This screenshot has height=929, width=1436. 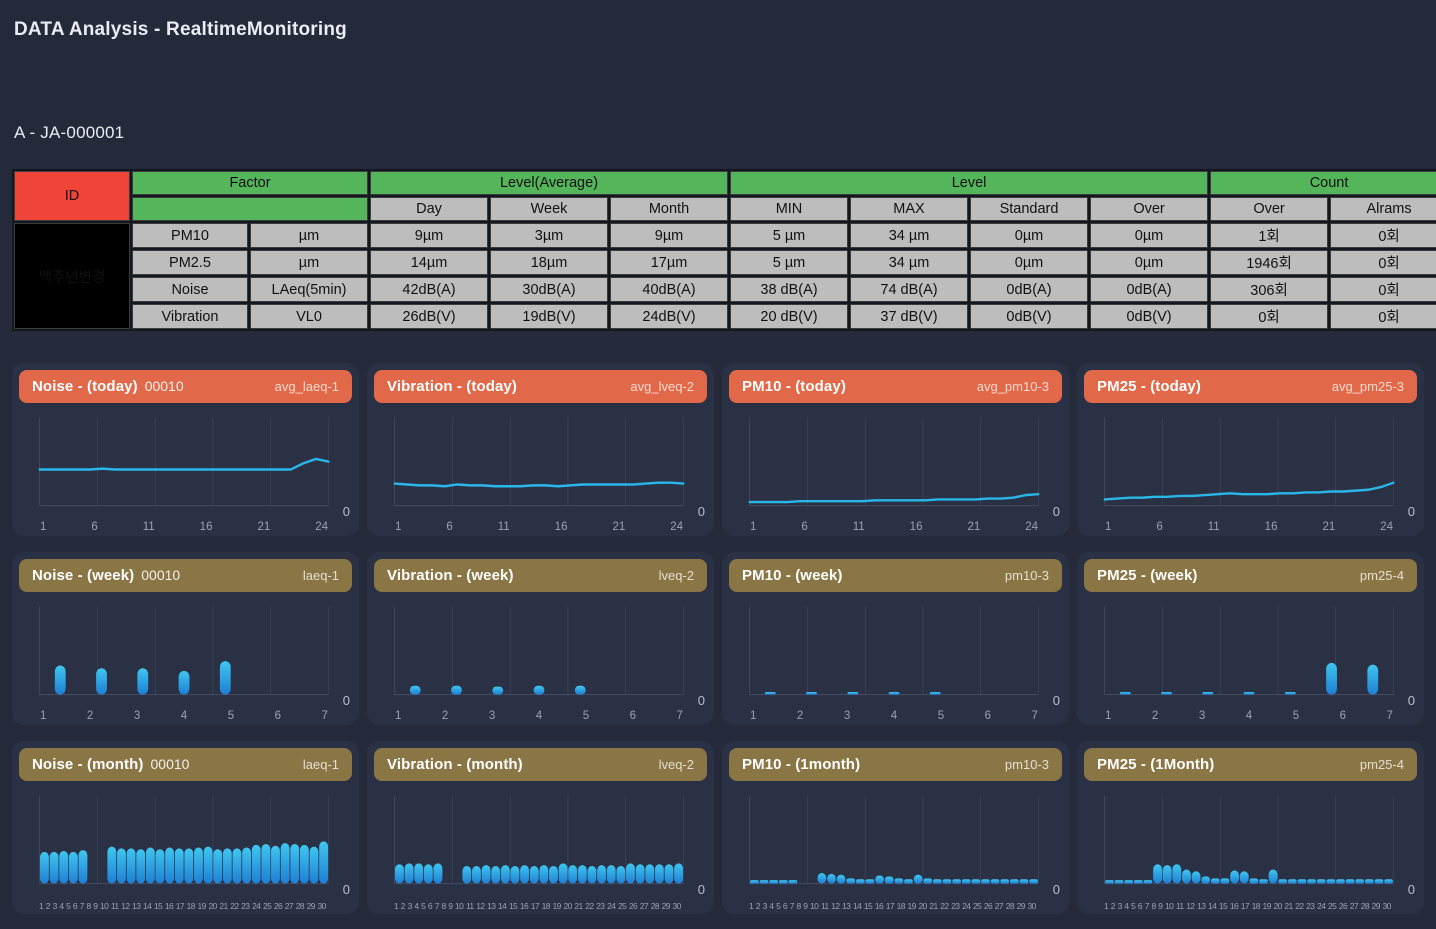 What do you see at coordinates (1367, 386) in the screenshot?
I see `card-sensor-tag: avg_pm25-3` at bounding box center [1367, 386].